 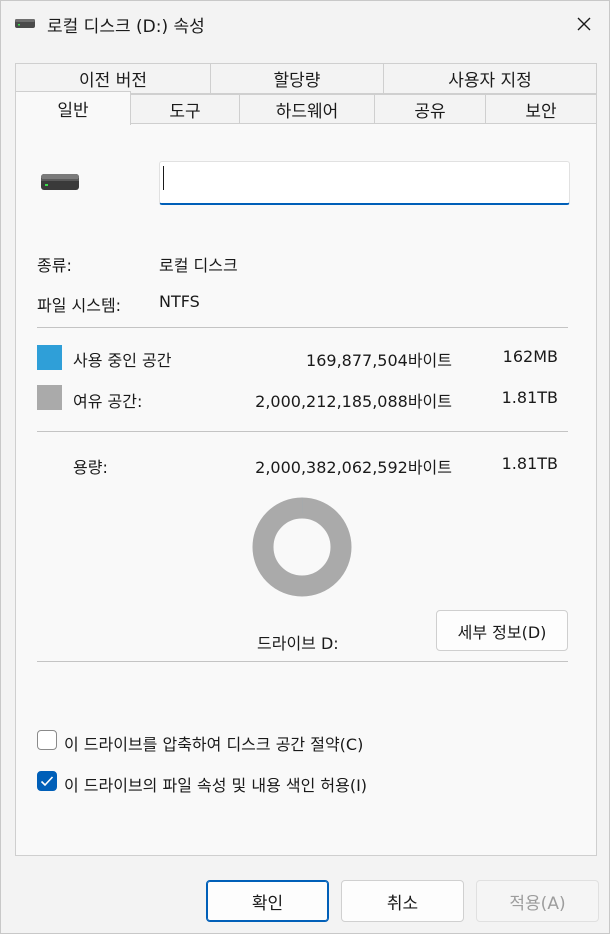 I want to click on index-checkbox, so click(x=47, y=781).